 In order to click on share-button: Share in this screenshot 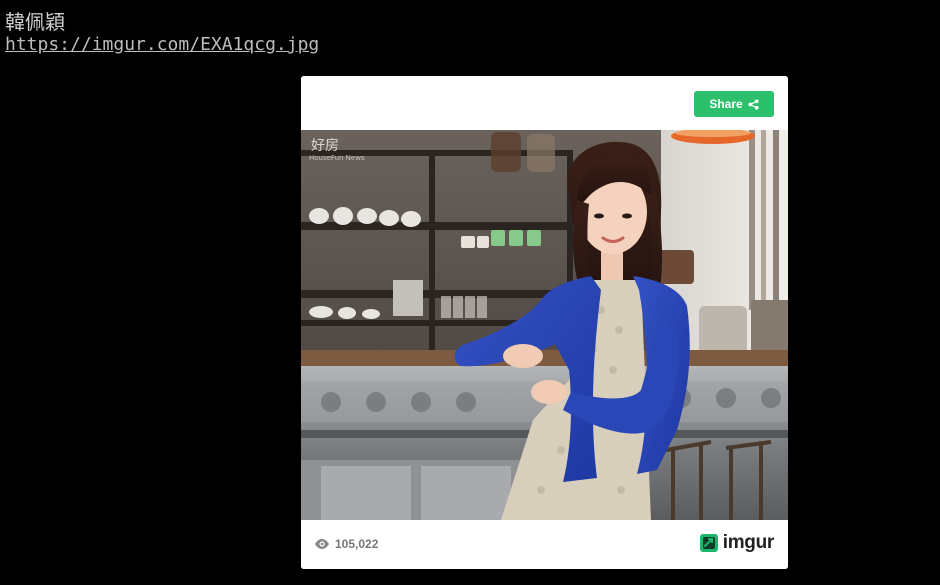, I will do `click(734, 104)`.